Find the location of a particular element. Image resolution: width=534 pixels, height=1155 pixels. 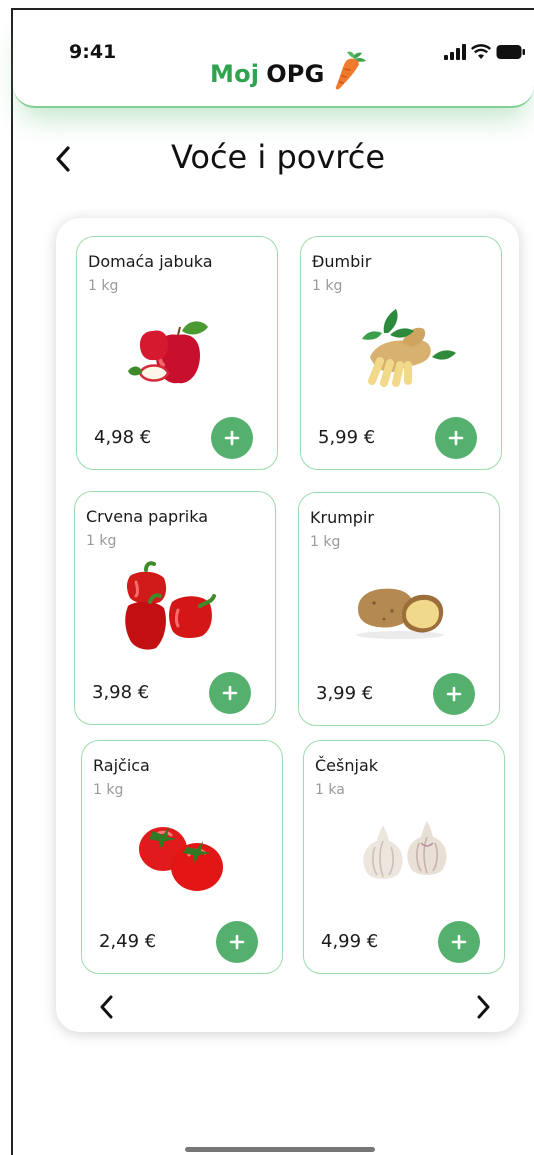

previous-page-button is located at coordinates (107, 1007).